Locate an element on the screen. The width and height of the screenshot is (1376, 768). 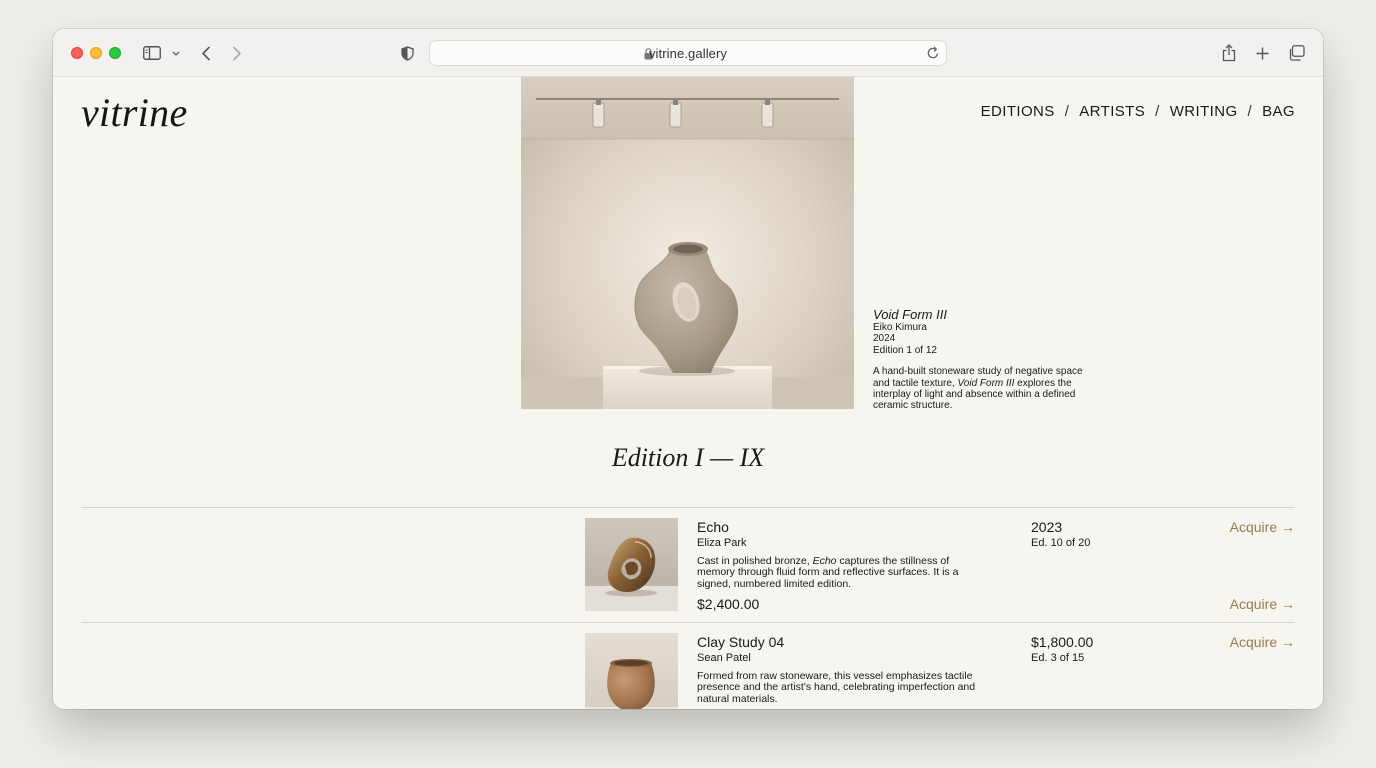
reload-icon is located at coordinates (933, 55).